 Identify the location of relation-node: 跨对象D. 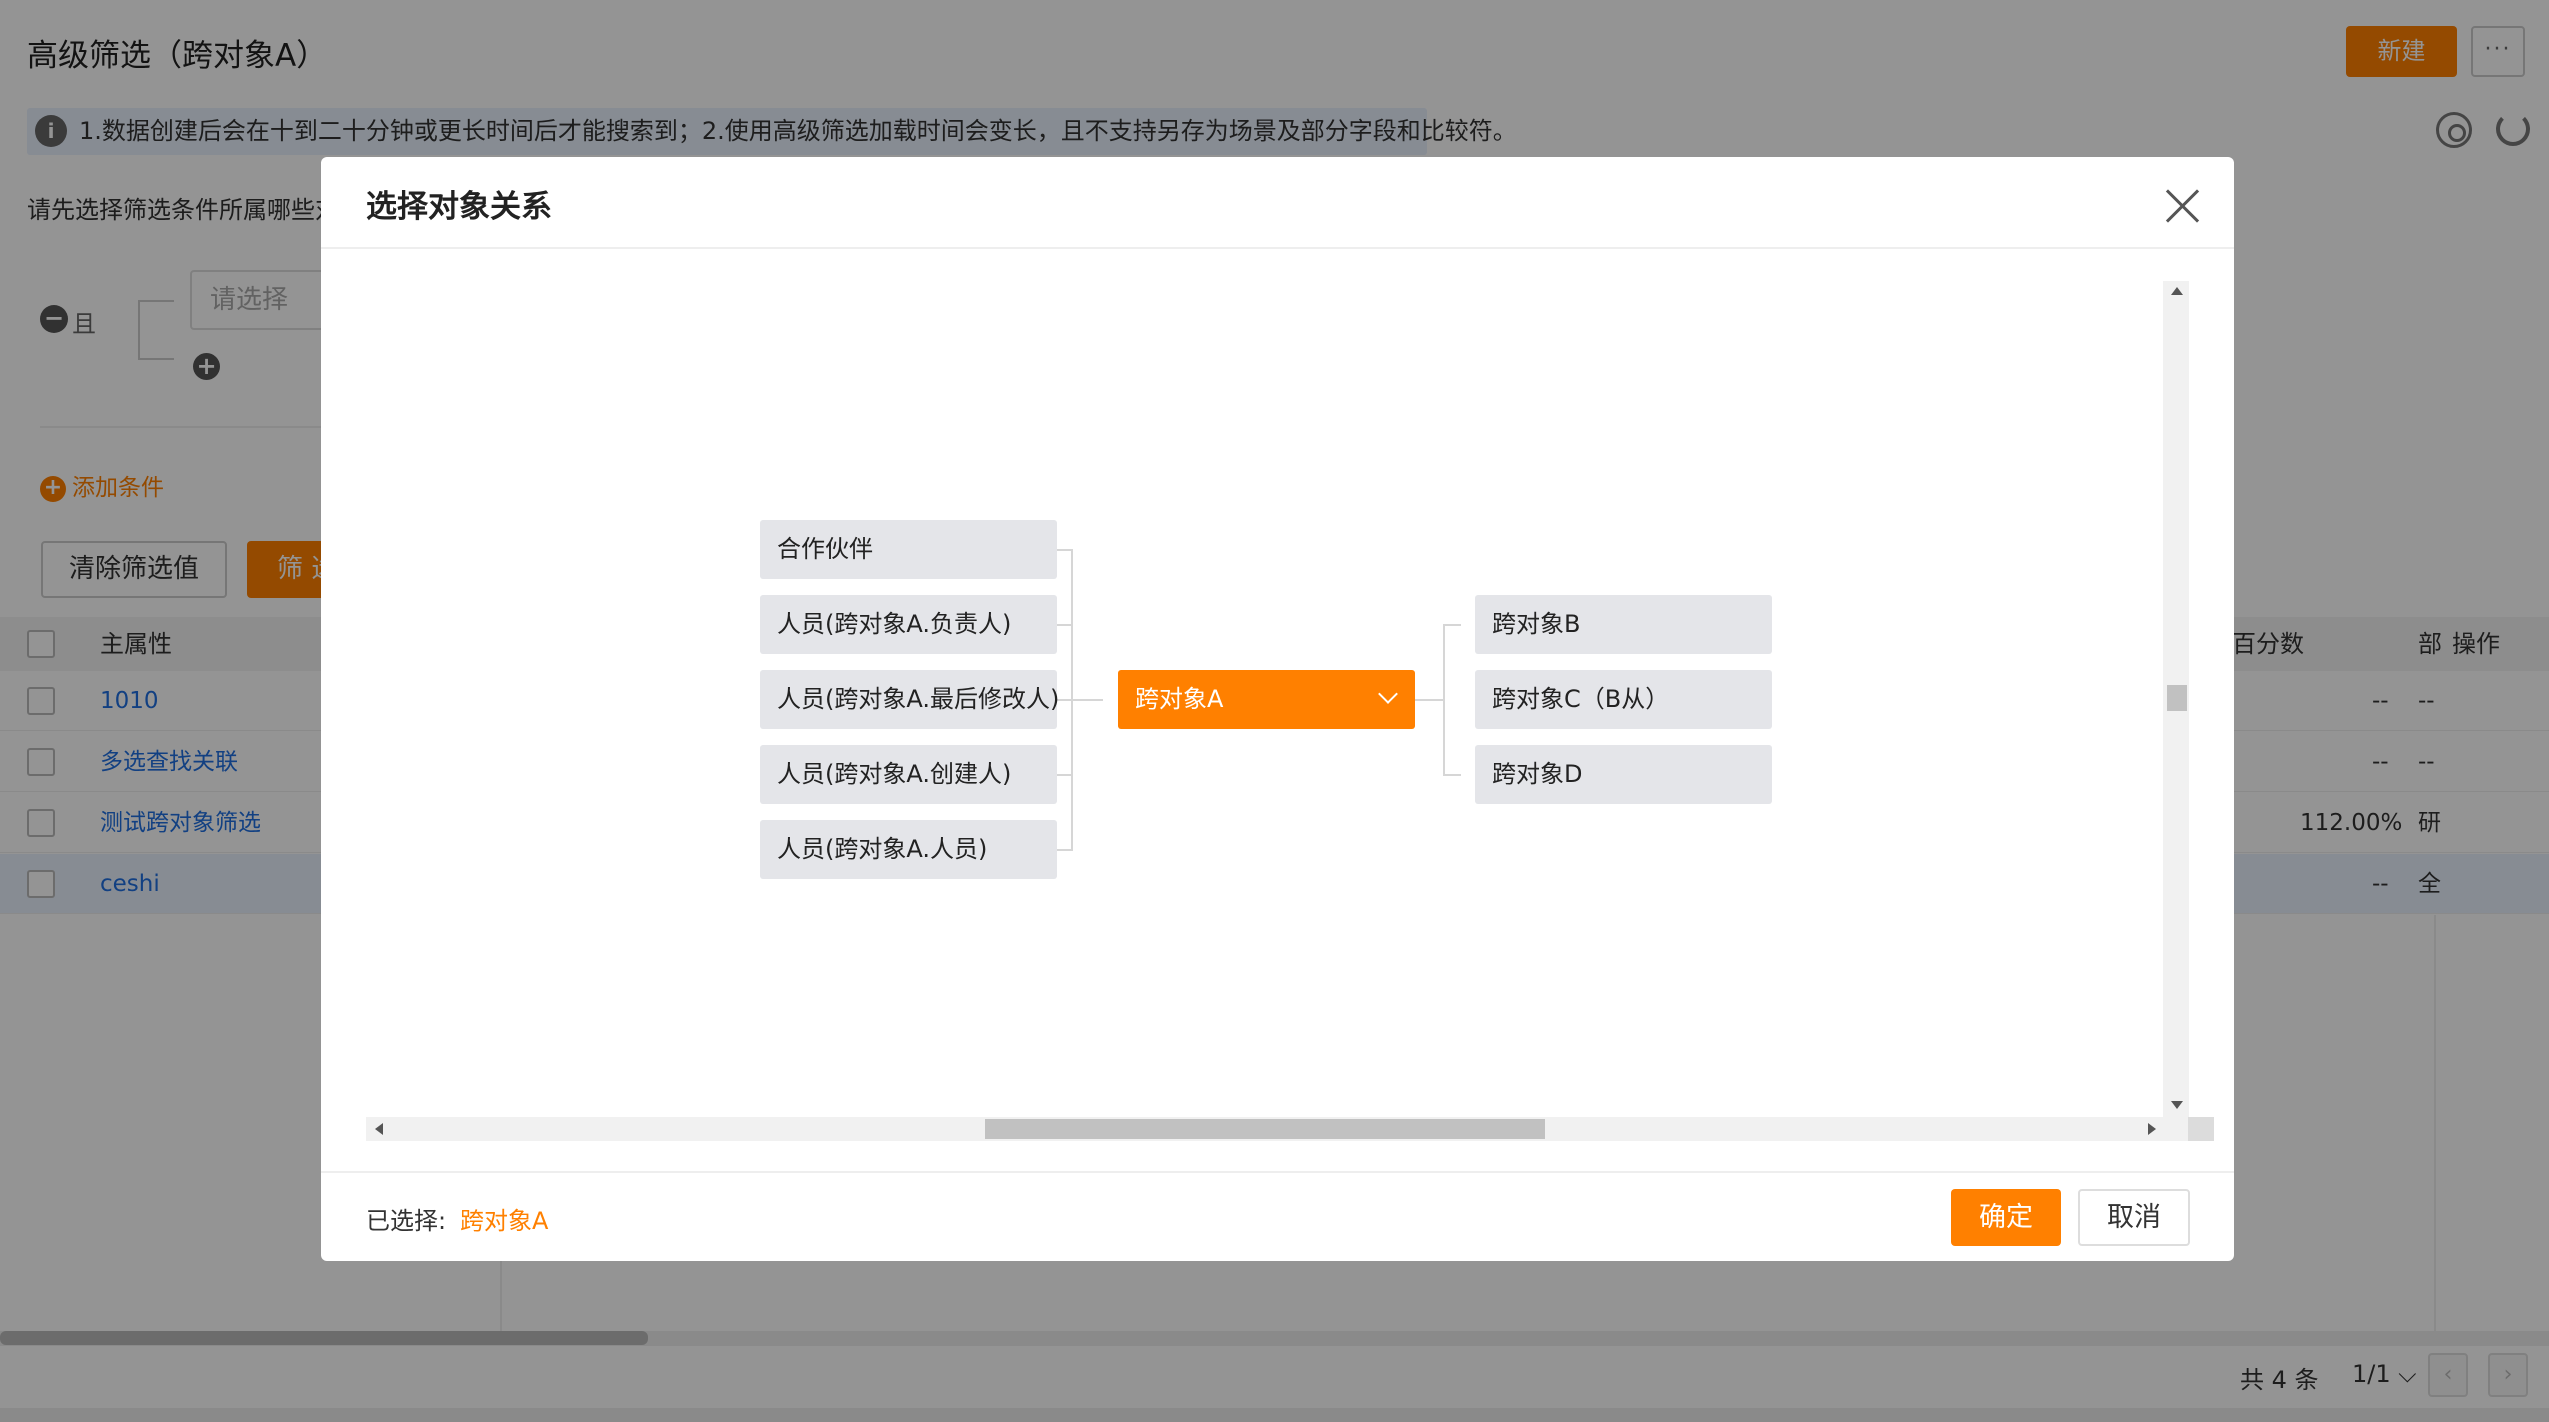
(1623, 774).